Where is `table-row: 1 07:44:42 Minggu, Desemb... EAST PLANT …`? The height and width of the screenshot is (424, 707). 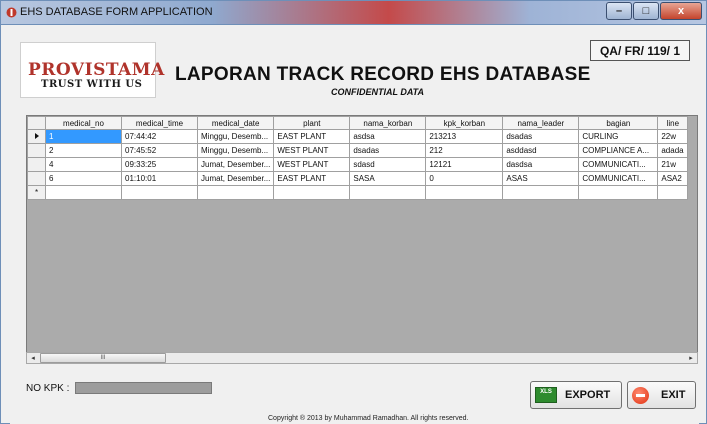 table-row: 1 07:44:42 Minggu, Desemb... EAST PLANT … is located at coordinates (358, 136).